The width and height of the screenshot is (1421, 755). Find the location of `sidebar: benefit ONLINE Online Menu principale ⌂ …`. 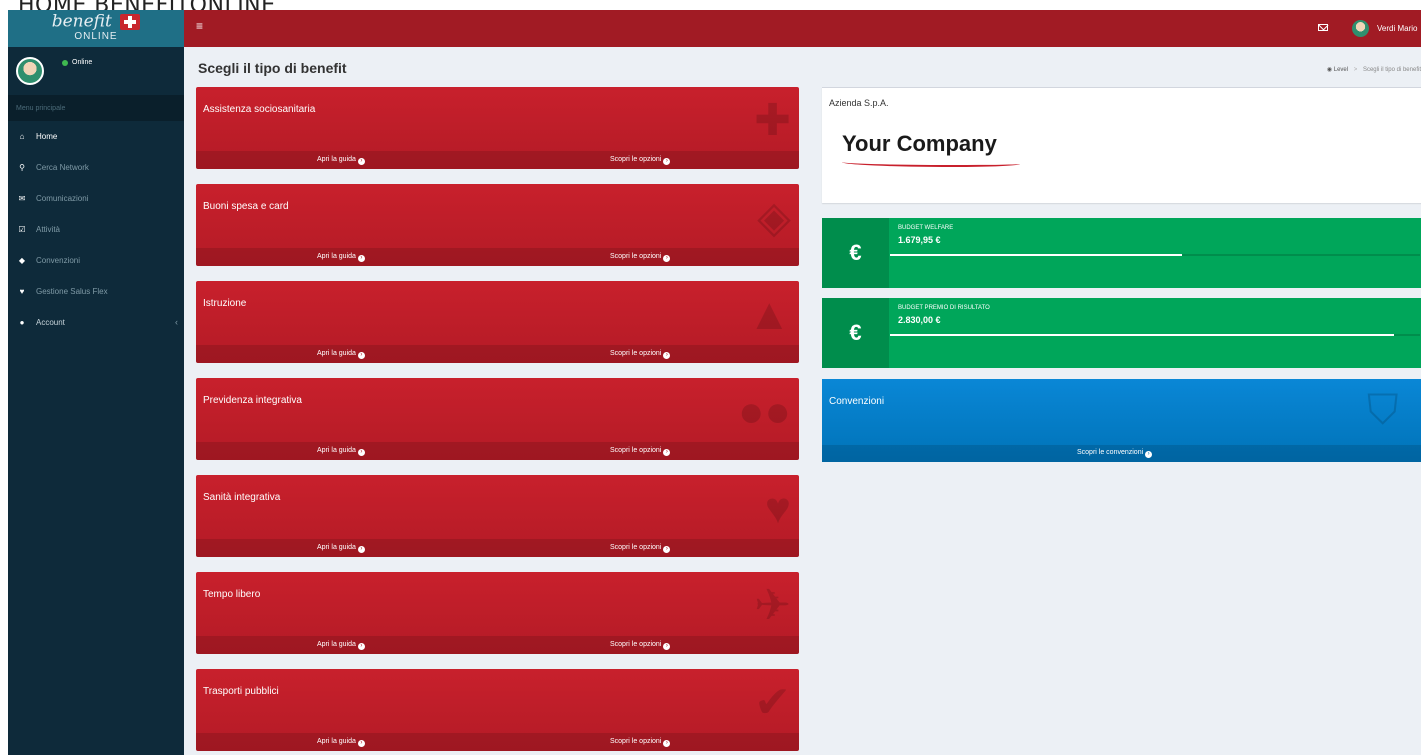

sidebar: benefit ONLINE Online Menu principale ⌂ … is located at coordinates (96, 382).